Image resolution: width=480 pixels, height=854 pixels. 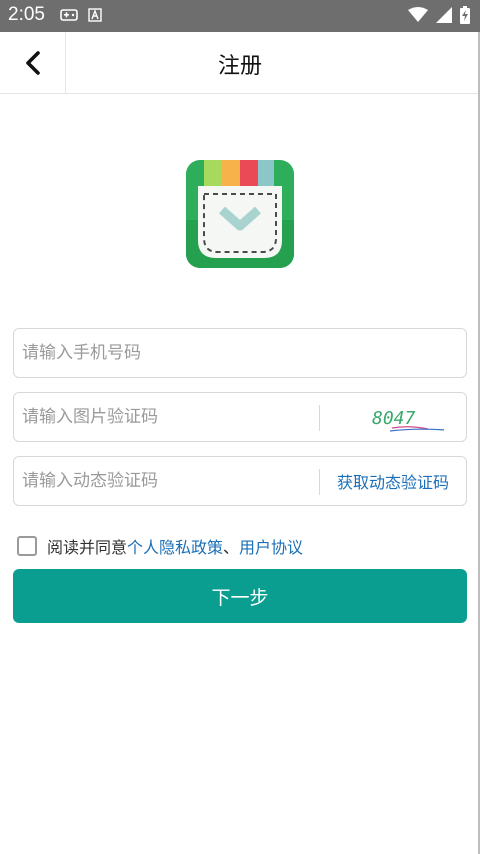 What do you see at coordinates (95, 15) in the screenshot?
I see `text-a-icon` at bounding box center [95, 15].